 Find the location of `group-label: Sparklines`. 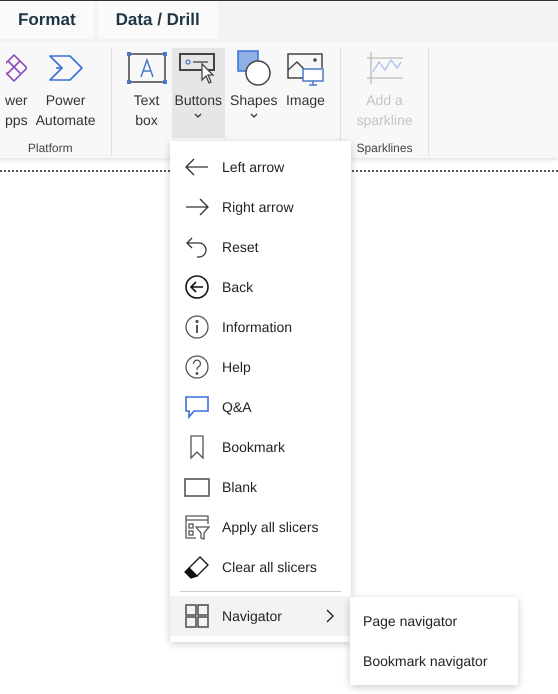

group-label: Sparklines is located at coordinates (384, 148).